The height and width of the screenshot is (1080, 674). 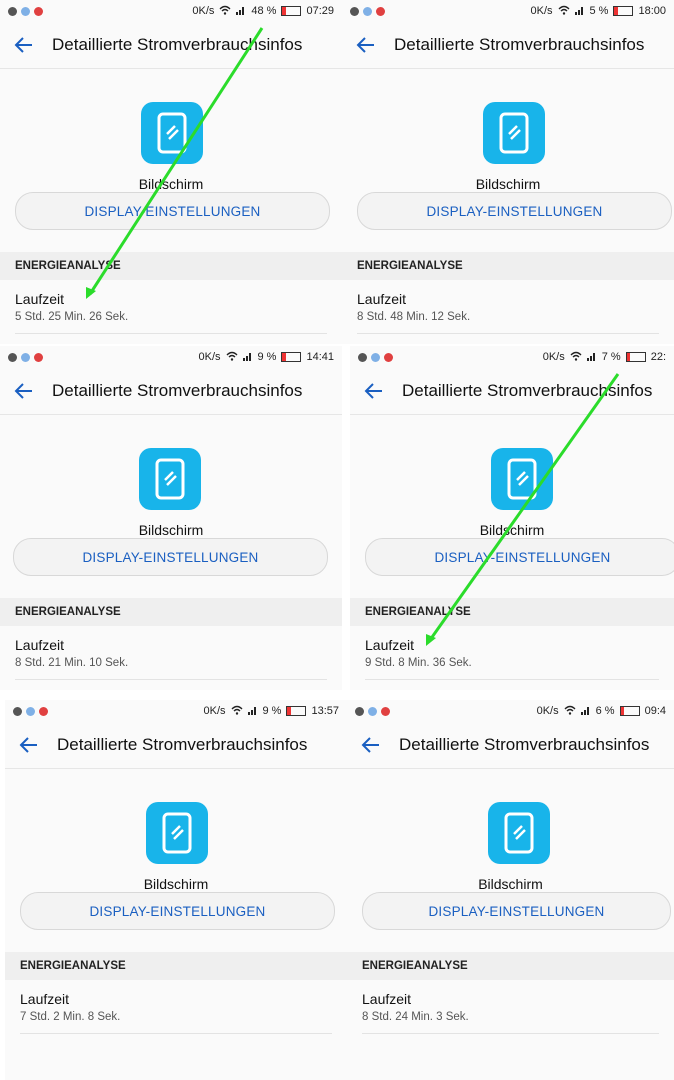 What do you see at coordinates (414, 317) in the screenshot?
I see `runtime-value: 8 Std. 48 Min. 12 Sek.` at bounding box center [414, 317].